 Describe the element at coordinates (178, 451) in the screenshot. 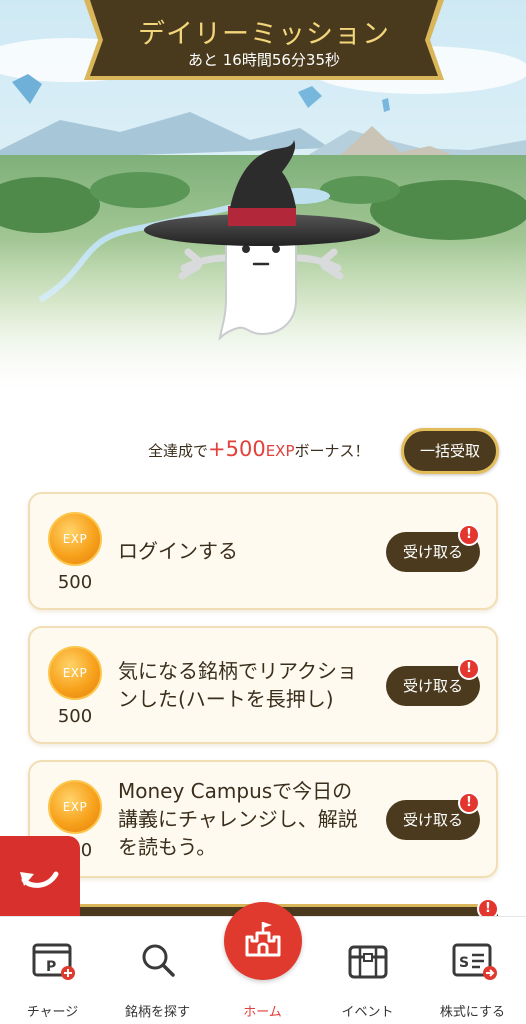

I see `bonus-prefix: 全達成で` at that location.